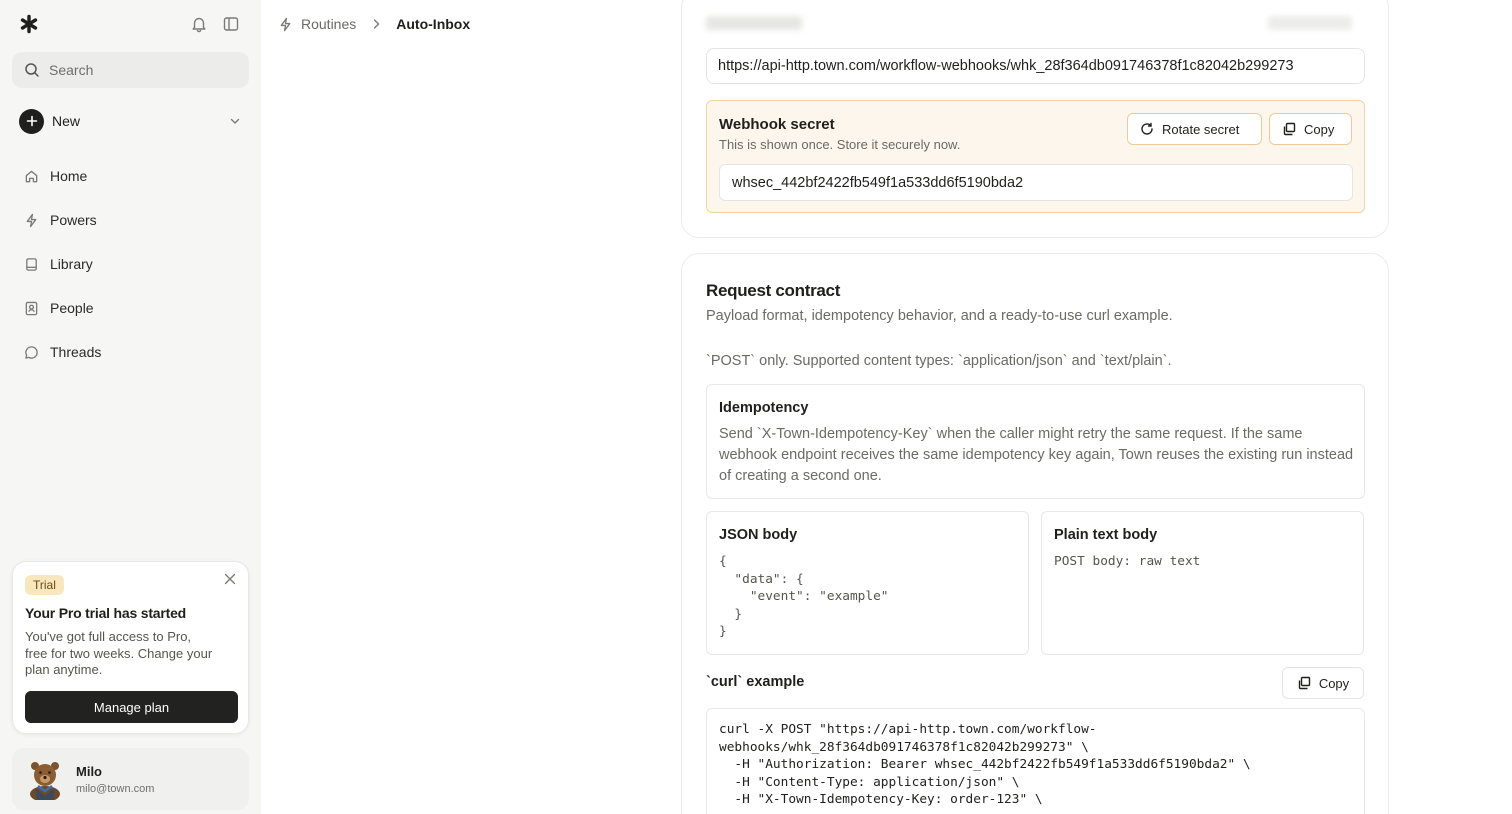 This screenshot has height=814, width=1512. What do you see at coordinates (66, 121) in the screenshot?
I see `new-label: New` at bounding box center [66, 121].